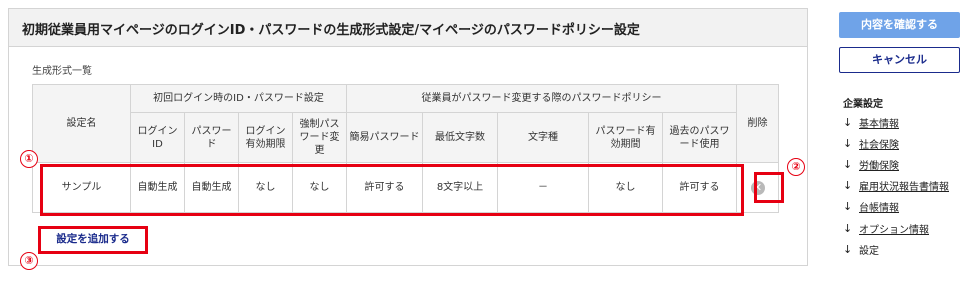  I want to click on header-login-id: ログインID, so click(157, 137).